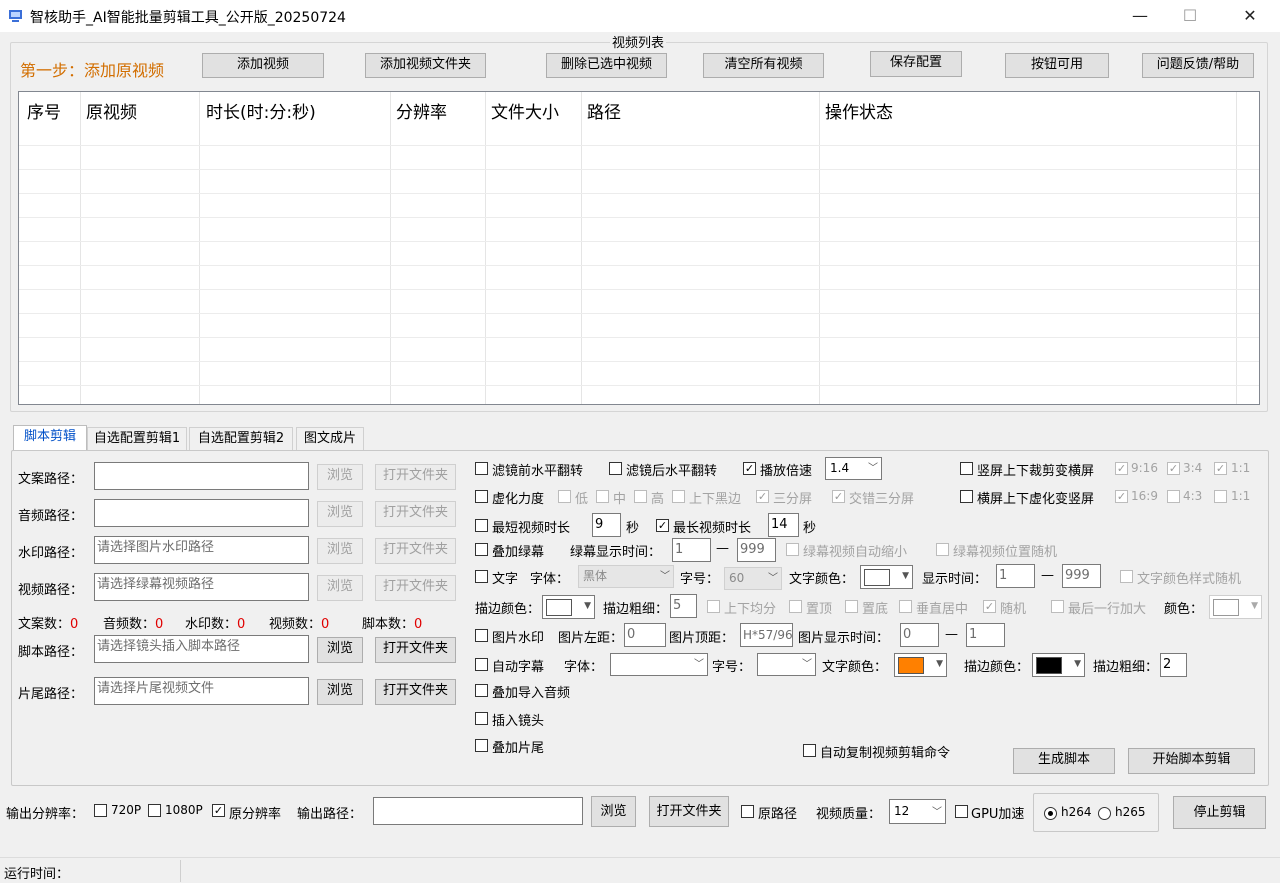 The width and height of the screenshot is (1280, 883). I want to click on blur-checkbox, so click(481, 496).